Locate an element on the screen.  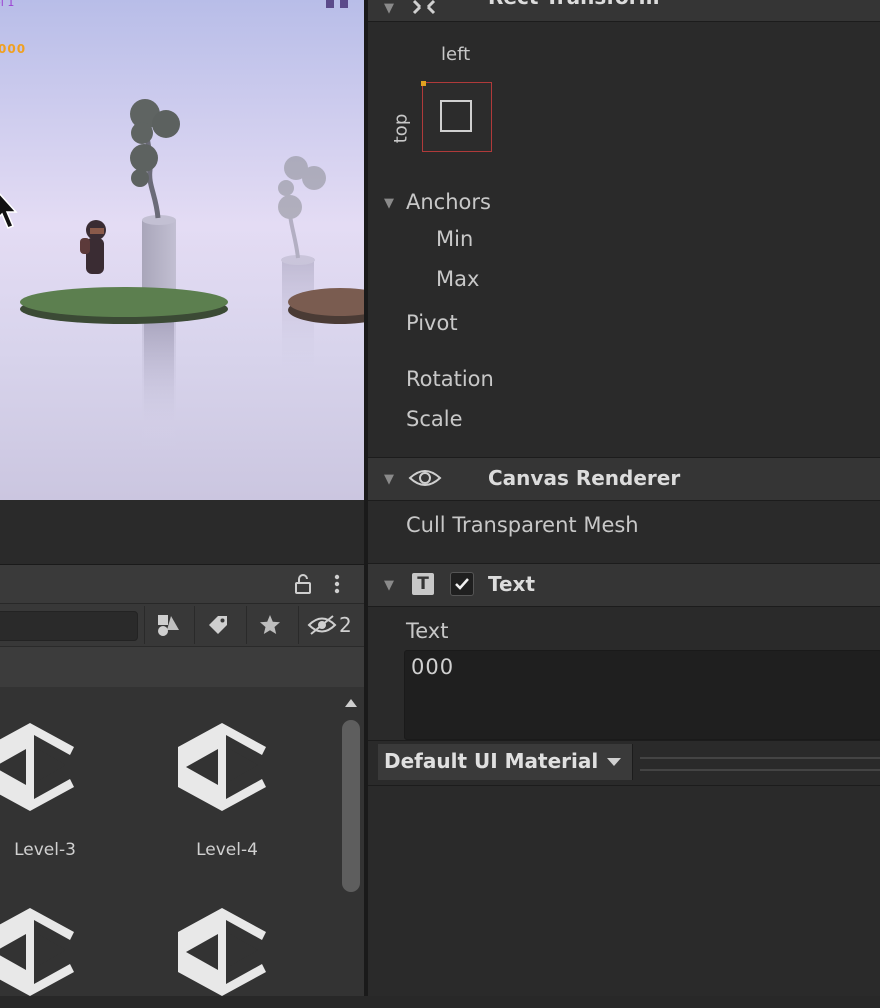
hidden-count: 2 is located at coordinates (345, 625).